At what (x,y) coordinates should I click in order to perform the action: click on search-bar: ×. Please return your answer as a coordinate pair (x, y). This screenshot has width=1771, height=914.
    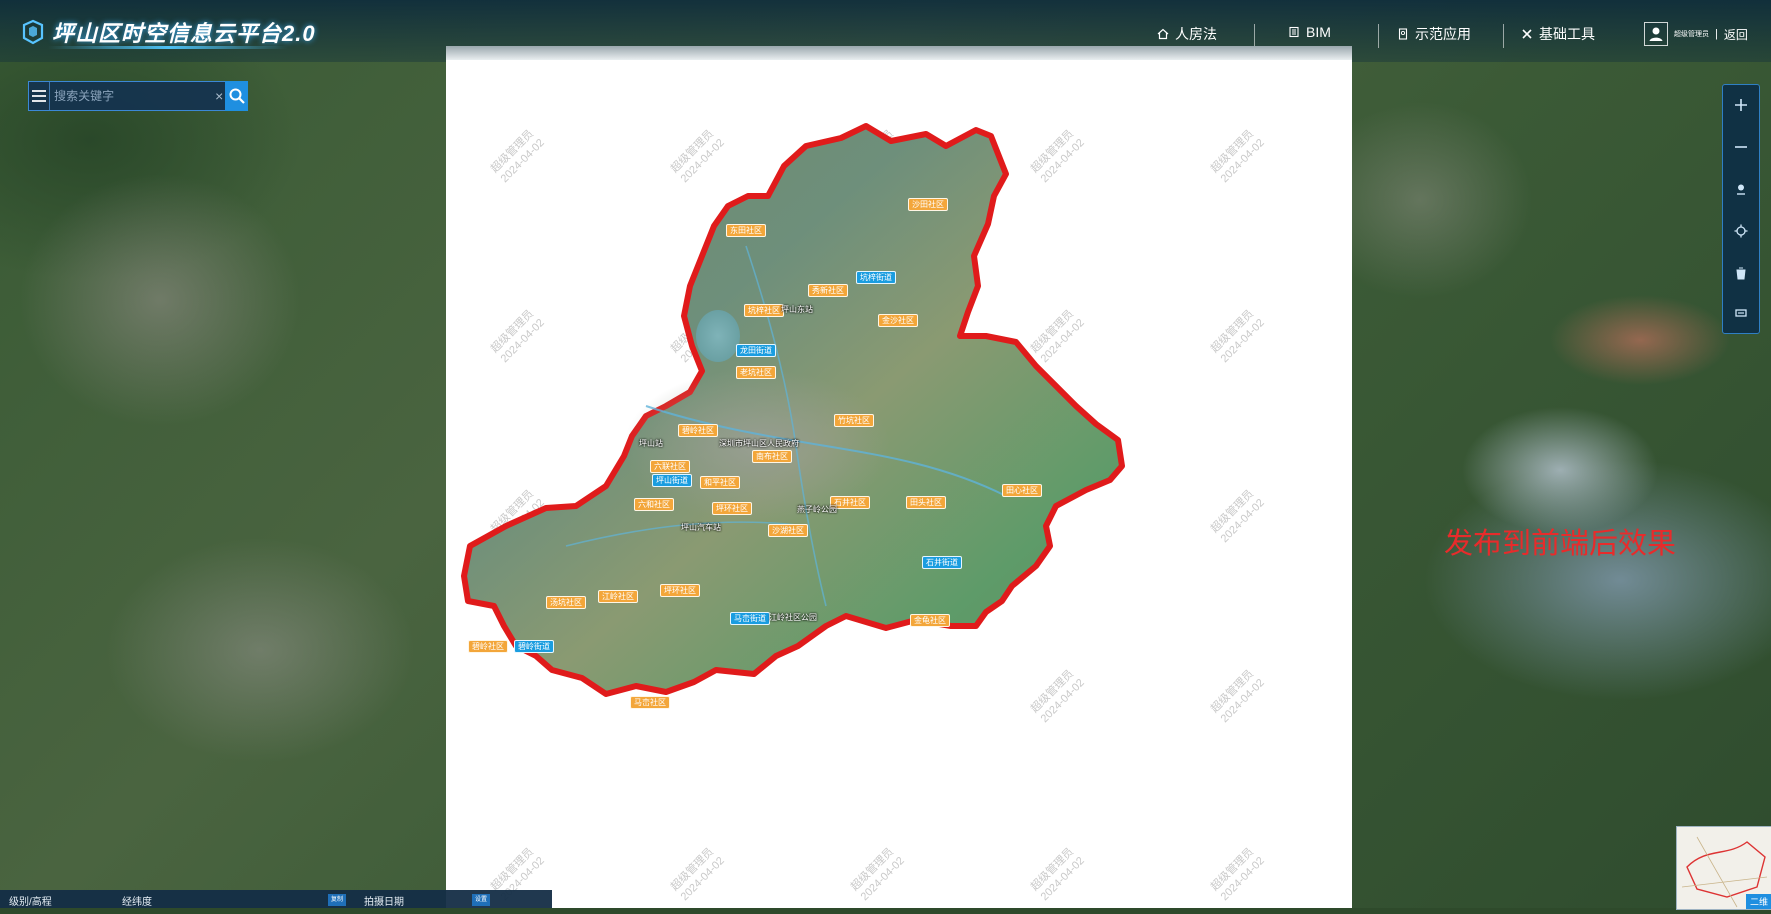
    Looking at the image, I should click on (138, 96).